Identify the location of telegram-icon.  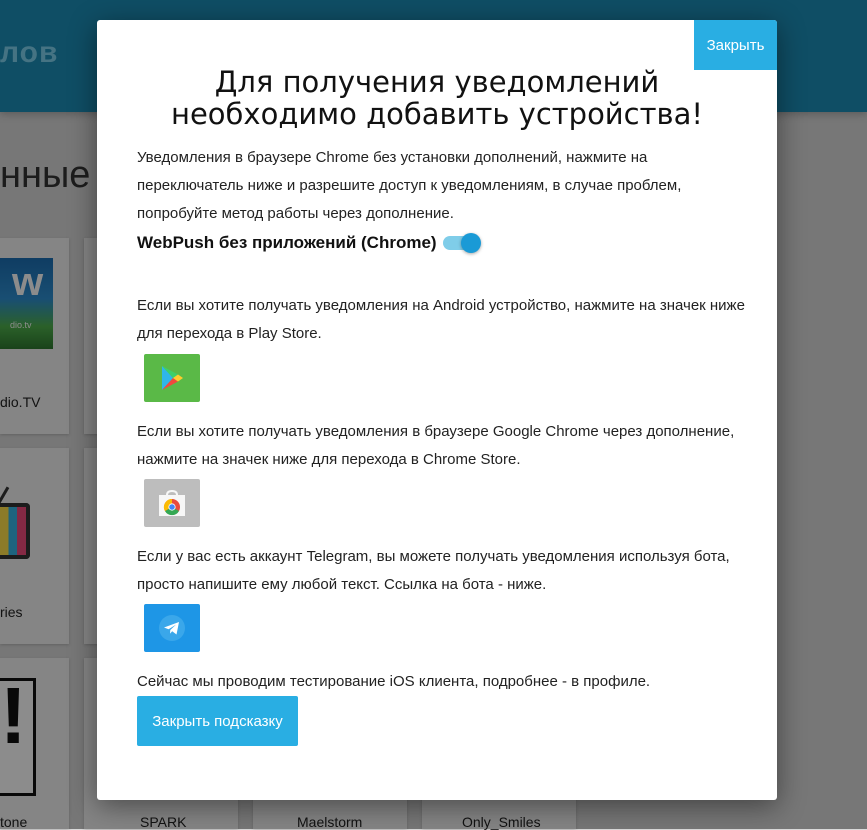
(172, 628).